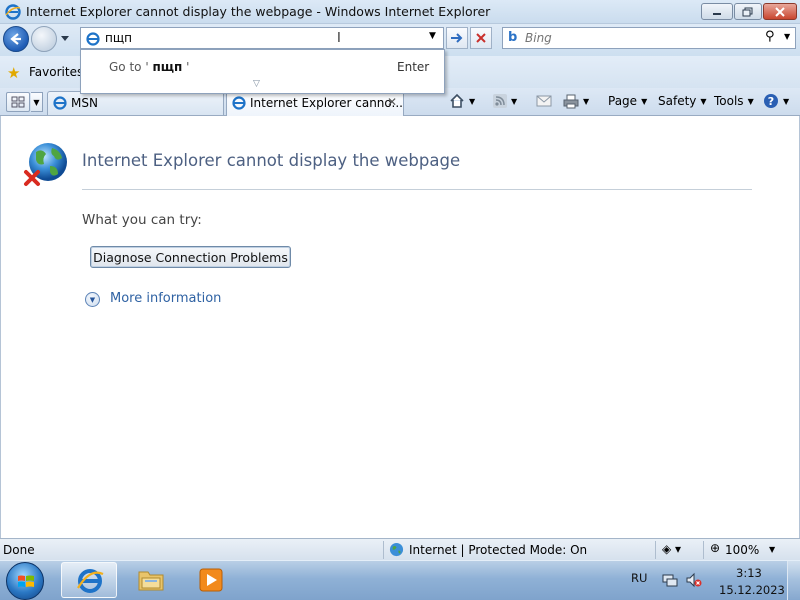 This screenshot has height=600, width=800. I want to click on tab-error-page: Internet Explorer canno... ✕, so click(315, 104).